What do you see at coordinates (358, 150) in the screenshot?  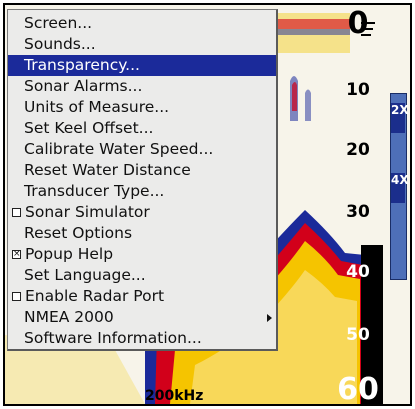 I see `depth-label-20: 20` at bounding box center [358, 150].